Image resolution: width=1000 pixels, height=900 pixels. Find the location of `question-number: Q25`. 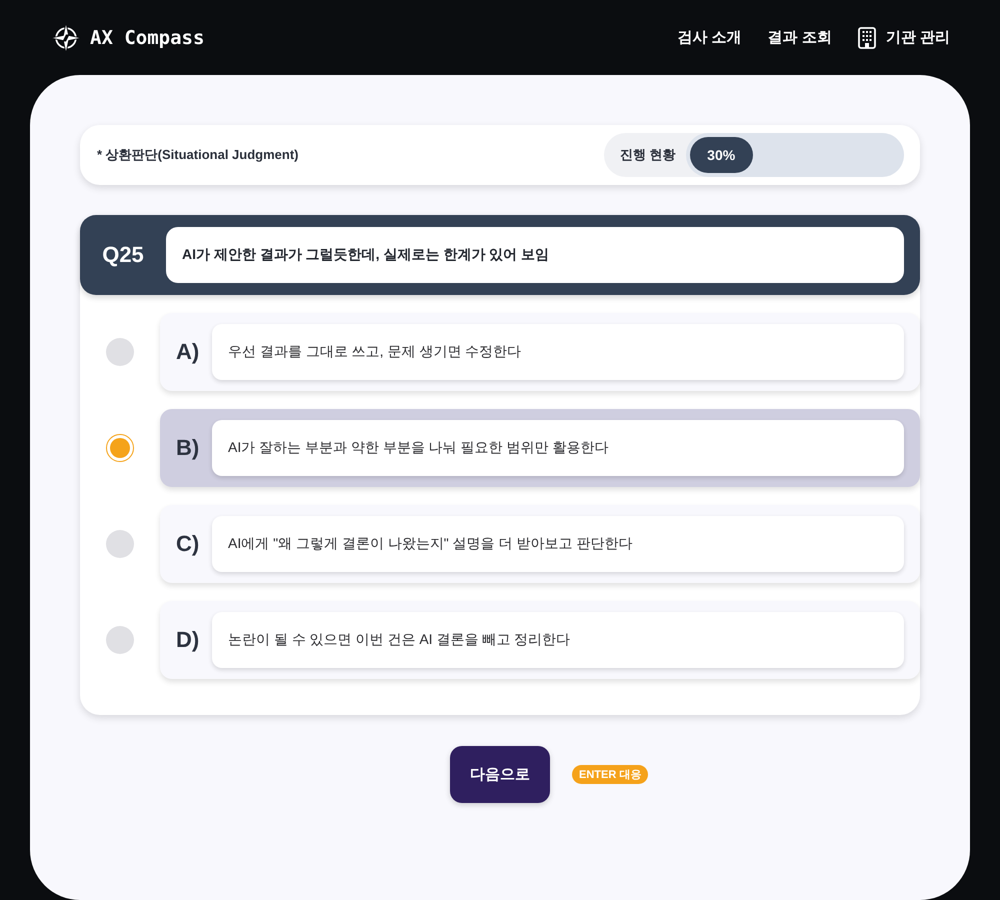

question-number: Q25 is located at coordinates (123, 255).